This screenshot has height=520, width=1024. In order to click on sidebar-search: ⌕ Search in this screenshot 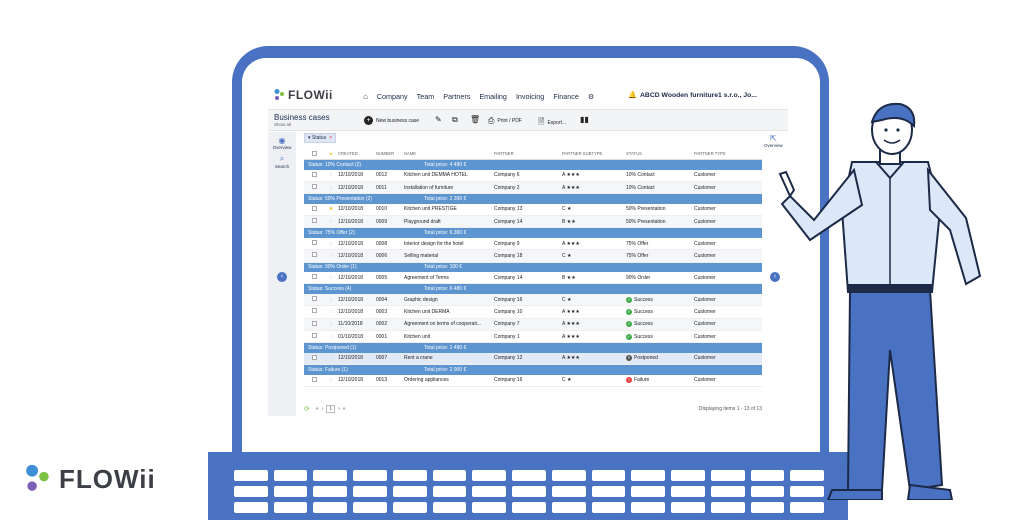, I will do `click(282, 161)`.